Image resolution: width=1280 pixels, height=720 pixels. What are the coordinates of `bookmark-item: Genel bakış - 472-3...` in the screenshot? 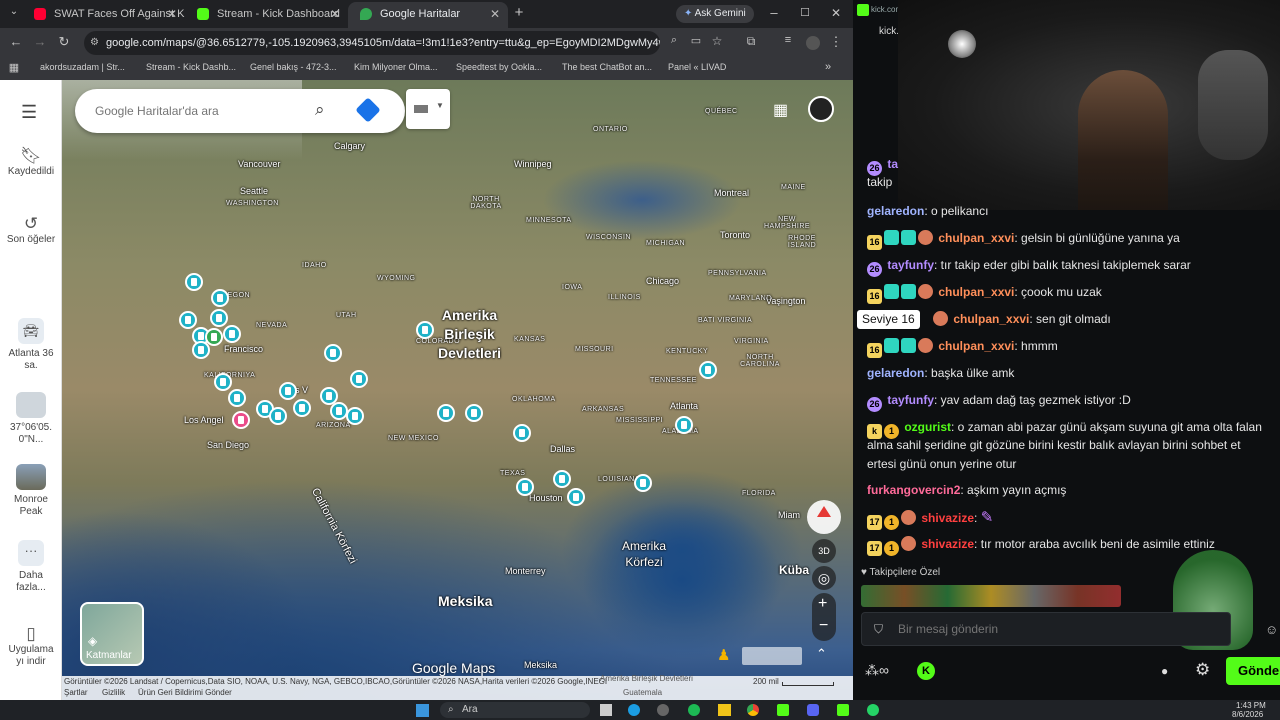 It's located at (293, 67).